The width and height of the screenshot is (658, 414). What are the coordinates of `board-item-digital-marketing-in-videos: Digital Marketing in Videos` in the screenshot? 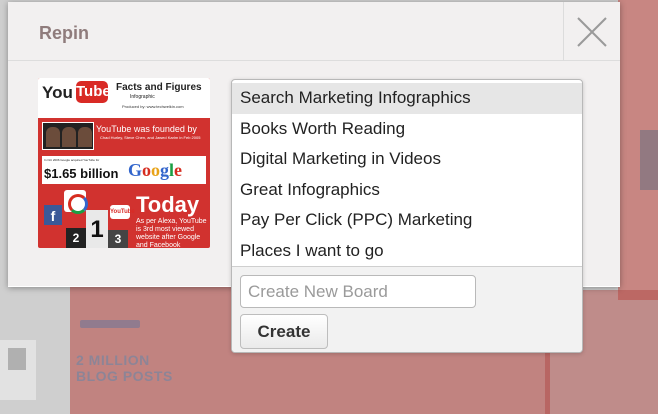 It's located at (407, 159).